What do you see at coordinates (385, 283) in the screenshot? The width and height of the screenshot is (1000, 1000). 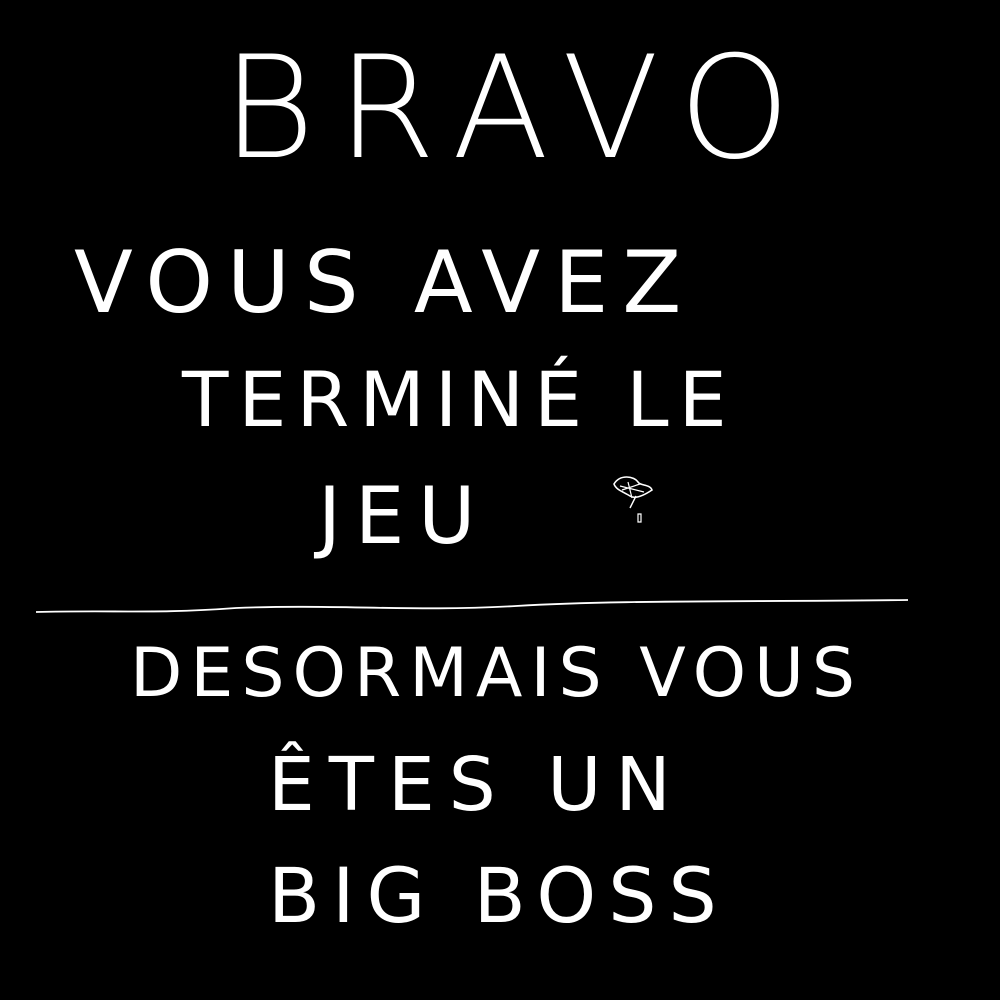 I see `message-line-vous-avez: VOUS AVEZ` at bounding box center [385, 283].